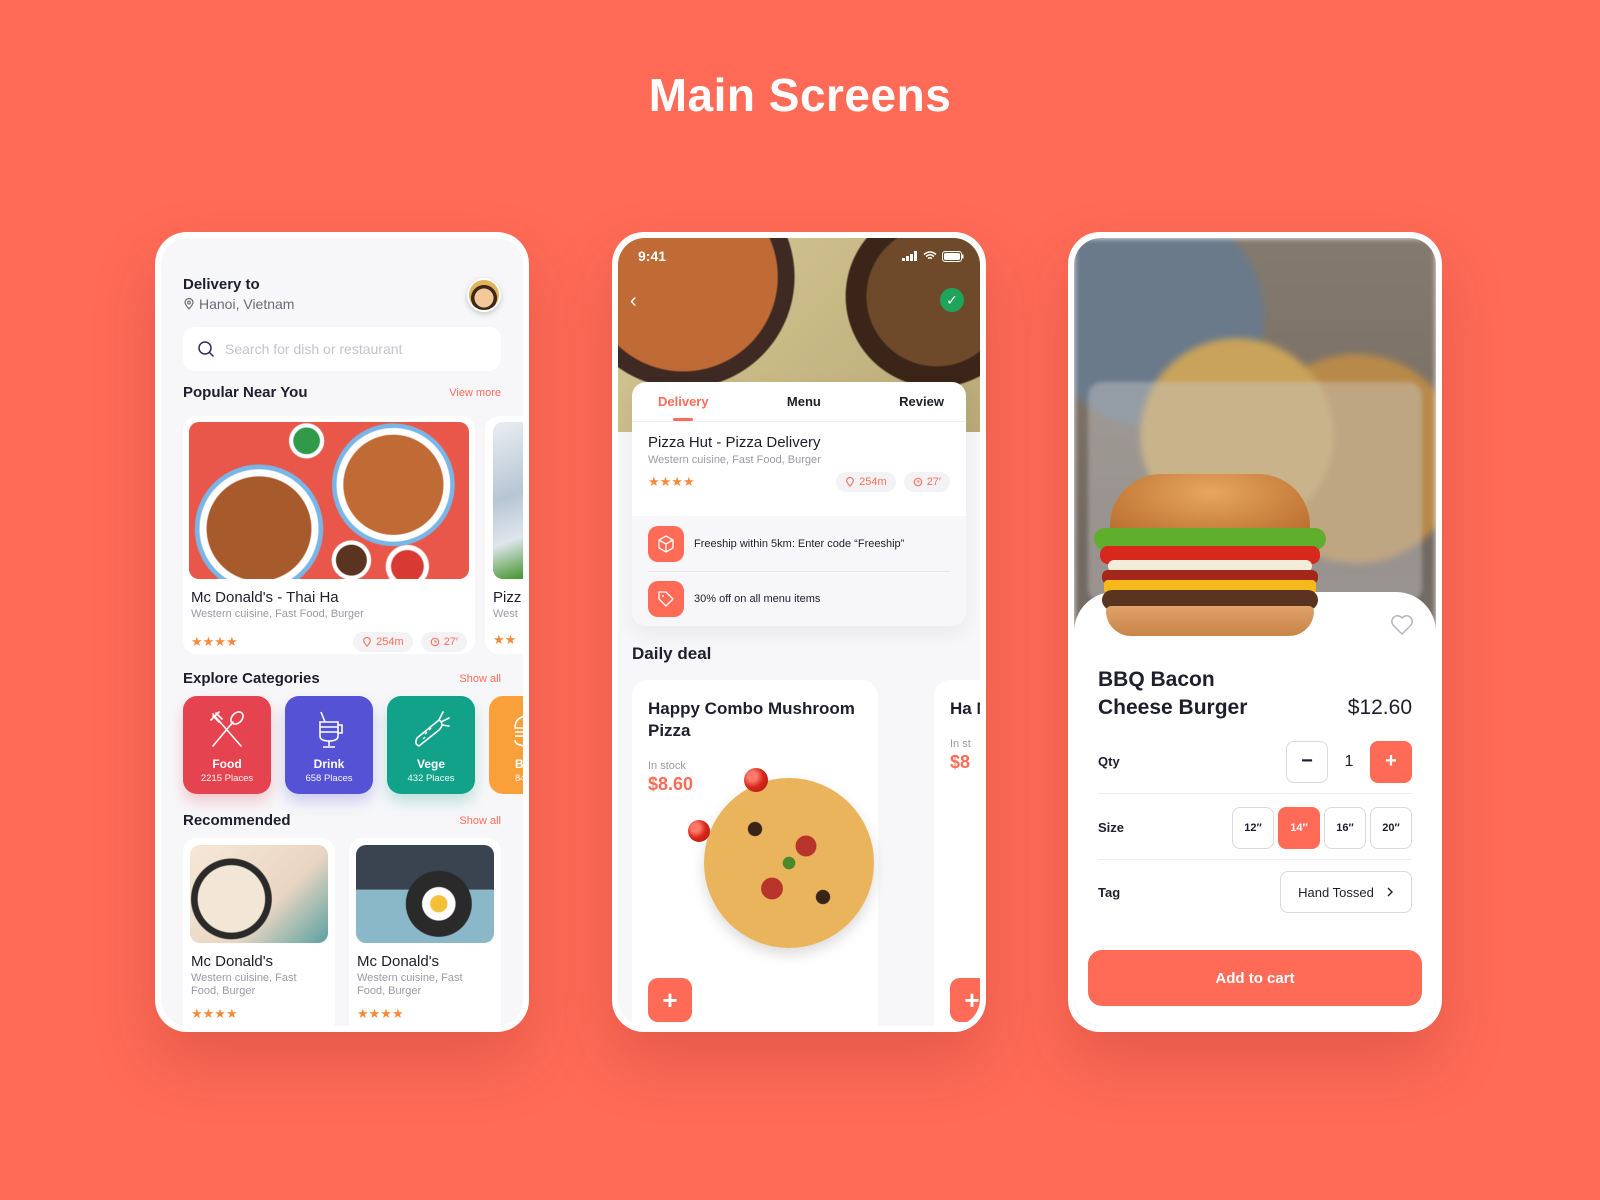 This screenshot has height=1200, width=1600. What do you see at coordinates (666, 599) in the screenshot?
I see `tag-icon` at bounding box center [666, 599].